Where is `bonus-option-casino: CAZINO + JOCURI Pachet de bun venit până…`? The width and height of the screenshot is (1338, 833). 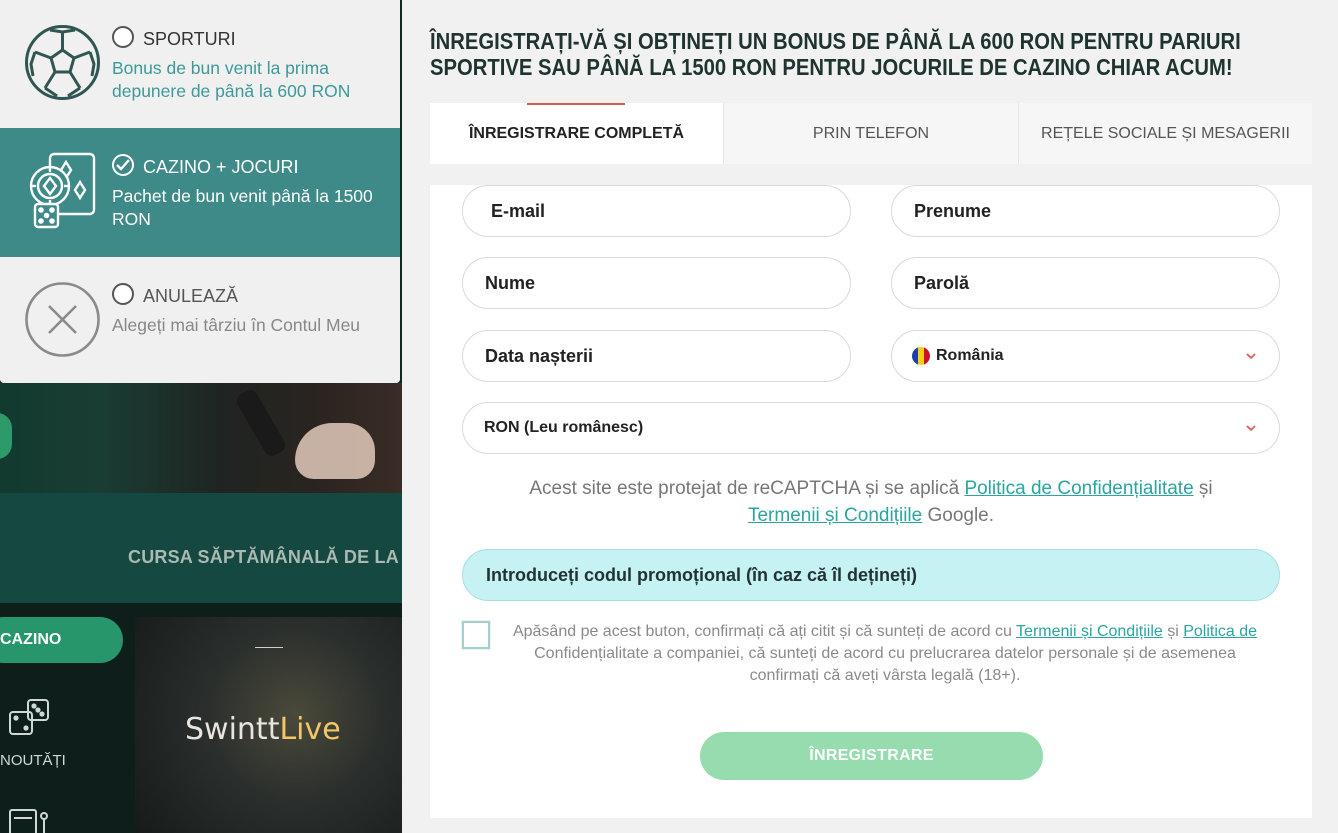
bonus-option-casino: CAZINO + JOCURI Pachet de bun venit până… is located at coordinates (200, 192).